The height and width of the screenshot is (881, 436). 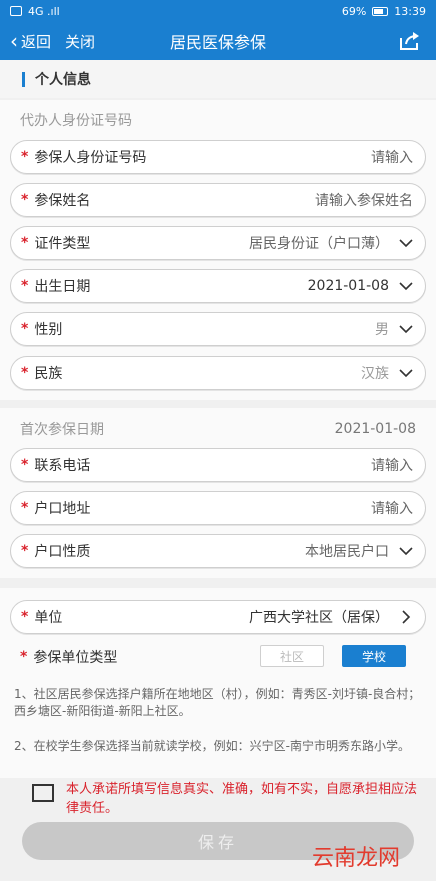 I want to click on gender-value: 男, so click(x=382, y=330).